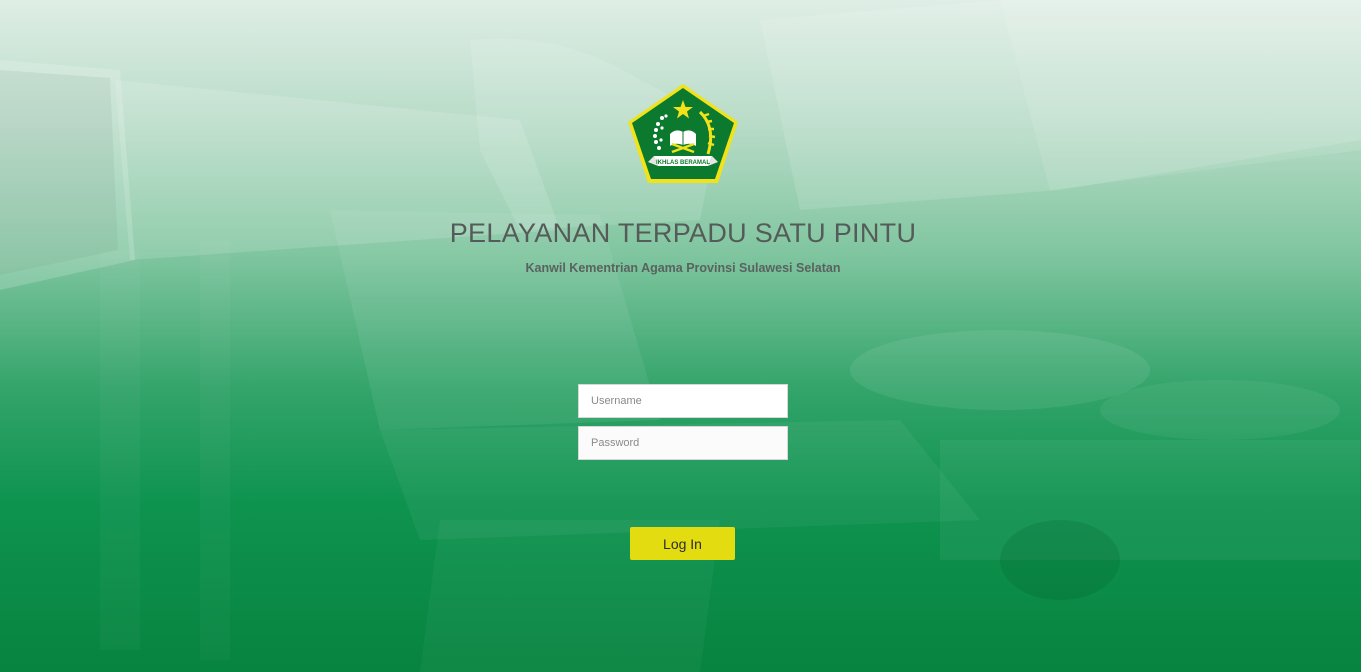 Image resolution: width=1361 pixels, height=672 pixels. I want to click on emblem-motto: IKHLAS BERAMAL, so click(683, 163).